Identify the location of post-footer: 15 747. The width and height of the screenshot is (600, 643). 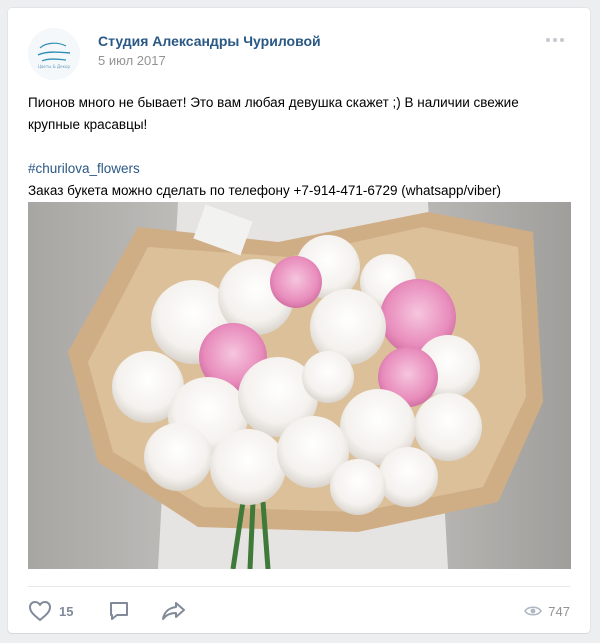
(299, 611).